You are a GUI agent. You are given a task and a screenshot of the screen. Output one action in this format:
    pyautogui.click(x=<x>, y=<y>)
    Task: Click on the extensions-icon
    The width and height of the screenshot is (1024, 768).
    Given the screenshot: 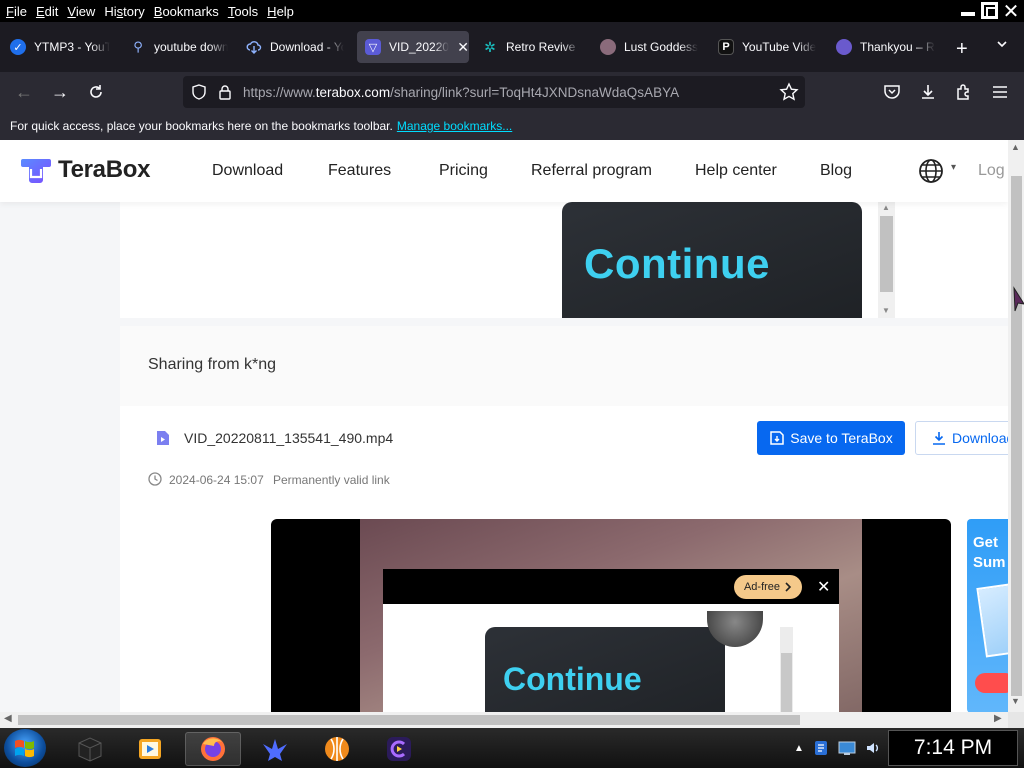 What is the action you would take?
    pyautogui.click(x=964, y=92)
    